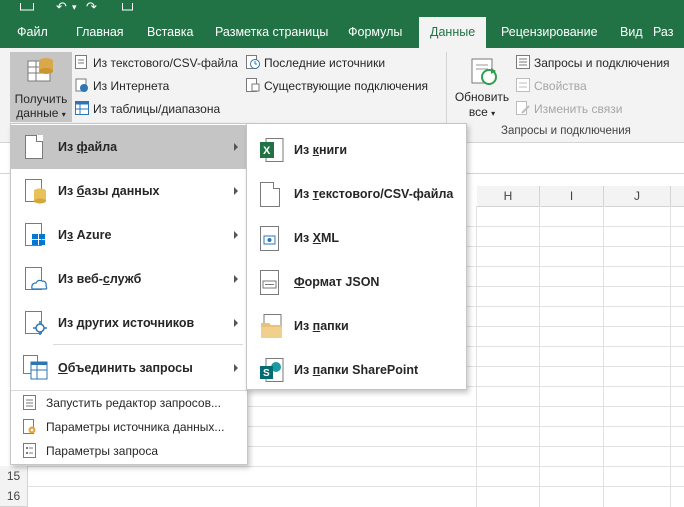 The width and height of the screenshot is (684, 507). I want to click on queries-group-label: Запросы и подключения, so click(566, 131).